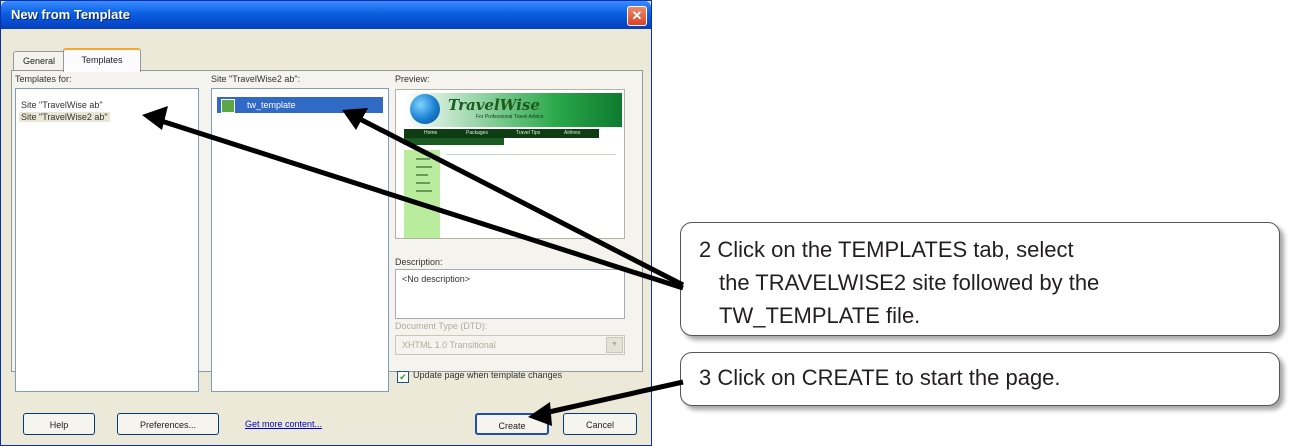 Image resolution: width=1292 pixels, height=446 pixels. I want to click on arrow-to-create-button, so click(611, 398).